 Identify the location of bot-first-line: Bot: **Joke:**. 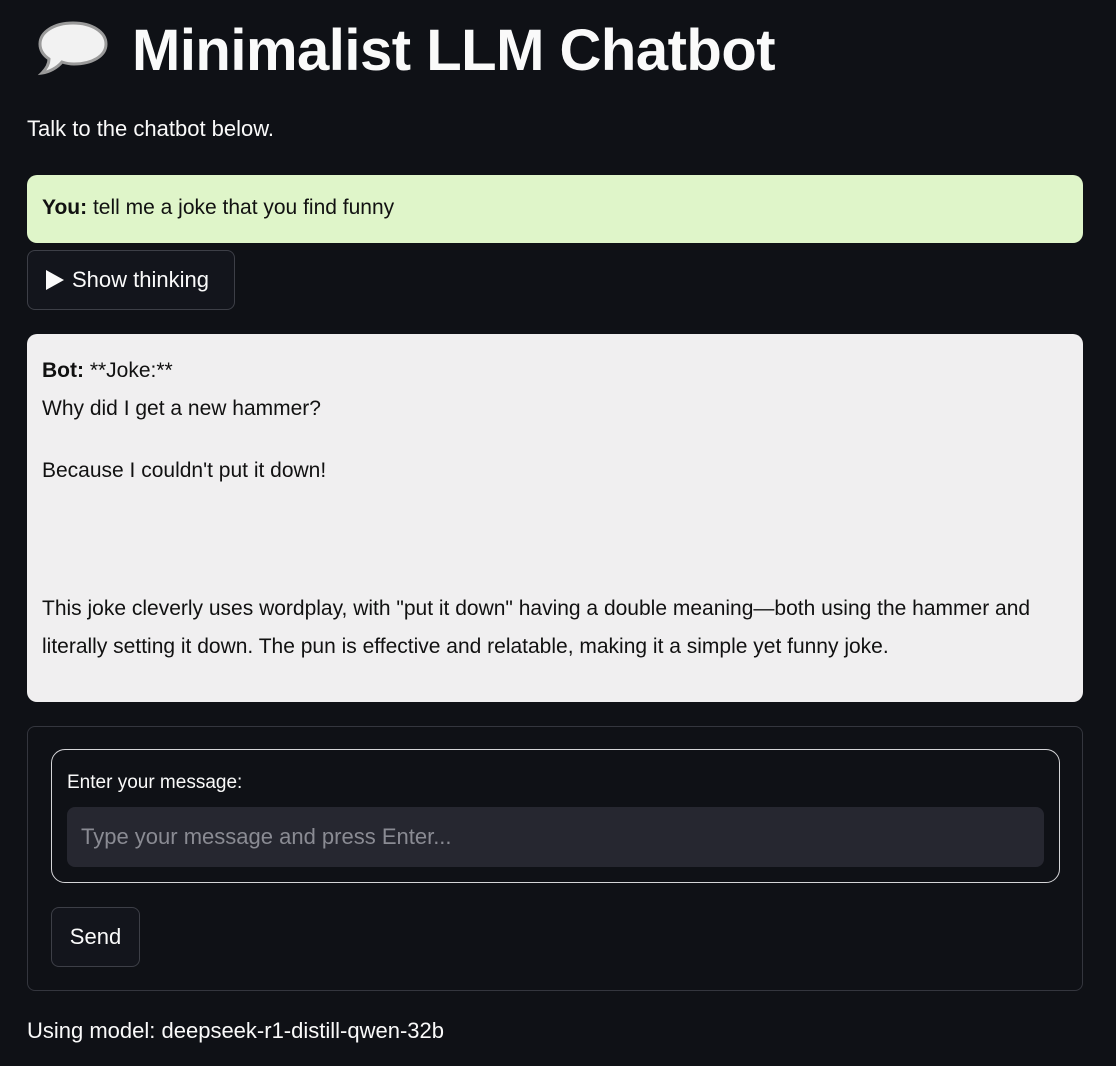
(555, 371).